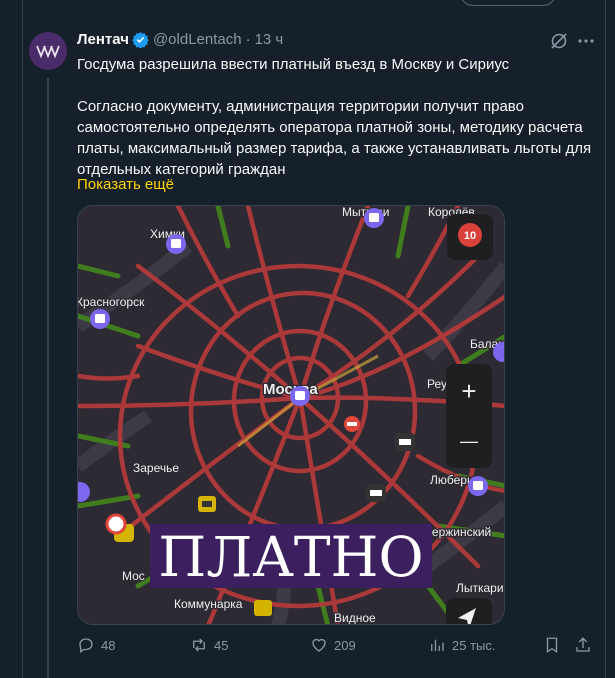  I want to click on map-label-kommunarka: Коммунарка, so click(208, 604).